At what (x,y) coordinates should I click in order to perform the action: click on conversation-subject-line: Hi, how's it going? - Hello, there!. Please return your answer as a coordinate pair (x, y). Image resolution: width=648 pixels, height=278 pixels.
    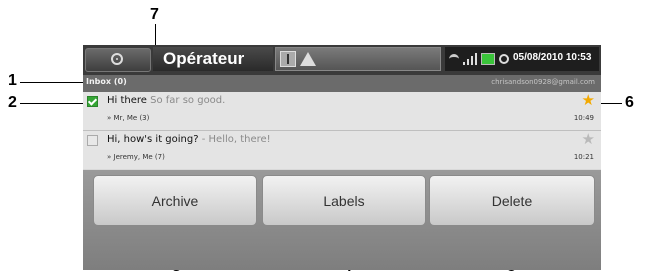
    Looking at the image, I should click on (189, 139).